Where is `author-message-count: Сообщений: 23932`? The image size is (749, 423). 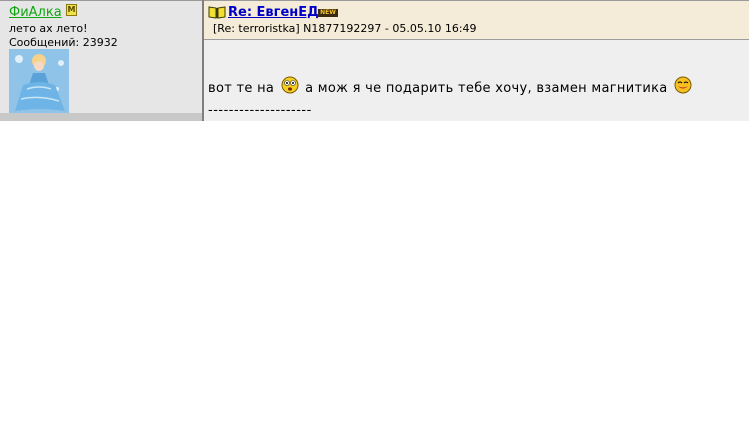 author-message-count: Сообщений: 23932 is located at coordinates (63, 42).